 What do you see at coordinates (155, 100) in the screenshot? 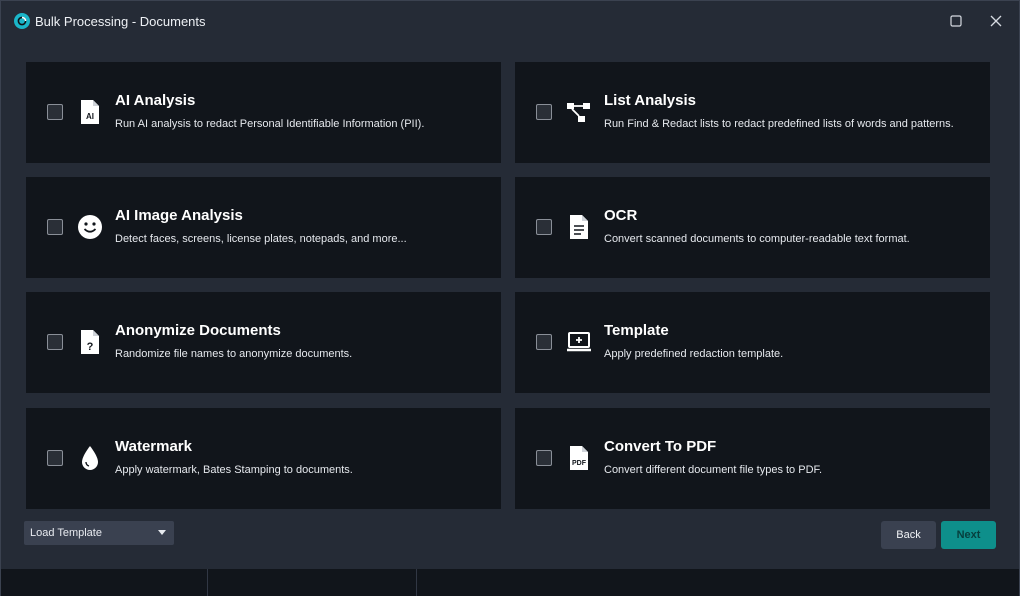
I see `option-title: AI Analysis` at bounding box center [155, 100].